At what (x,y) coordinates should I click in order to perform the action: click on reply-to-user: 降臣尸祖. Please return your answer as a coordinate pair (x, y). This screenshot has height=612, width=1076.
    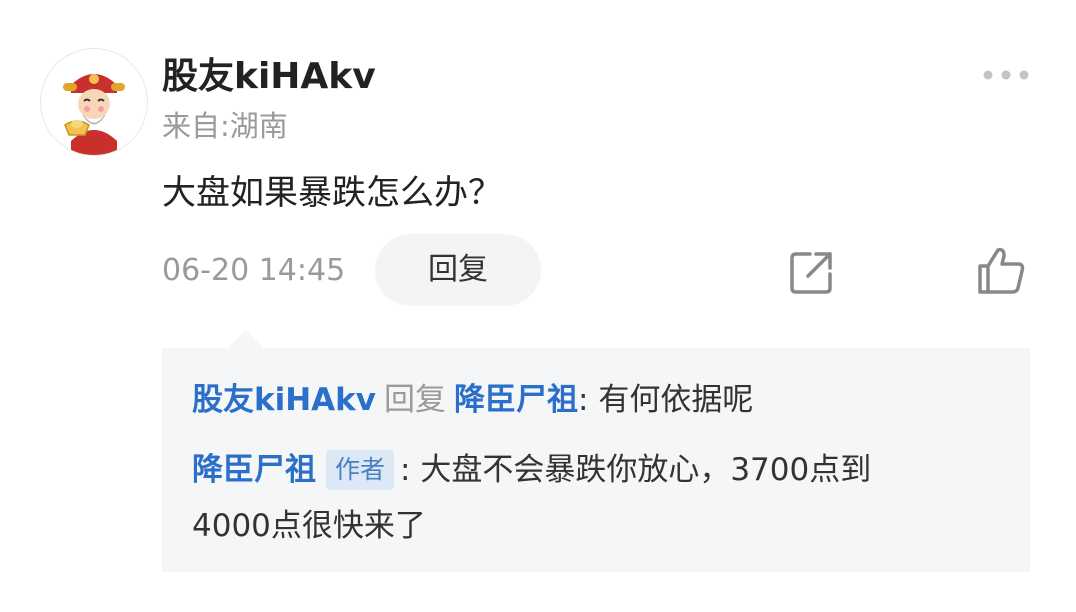
    Looking at the image, I should click on (516, 400).